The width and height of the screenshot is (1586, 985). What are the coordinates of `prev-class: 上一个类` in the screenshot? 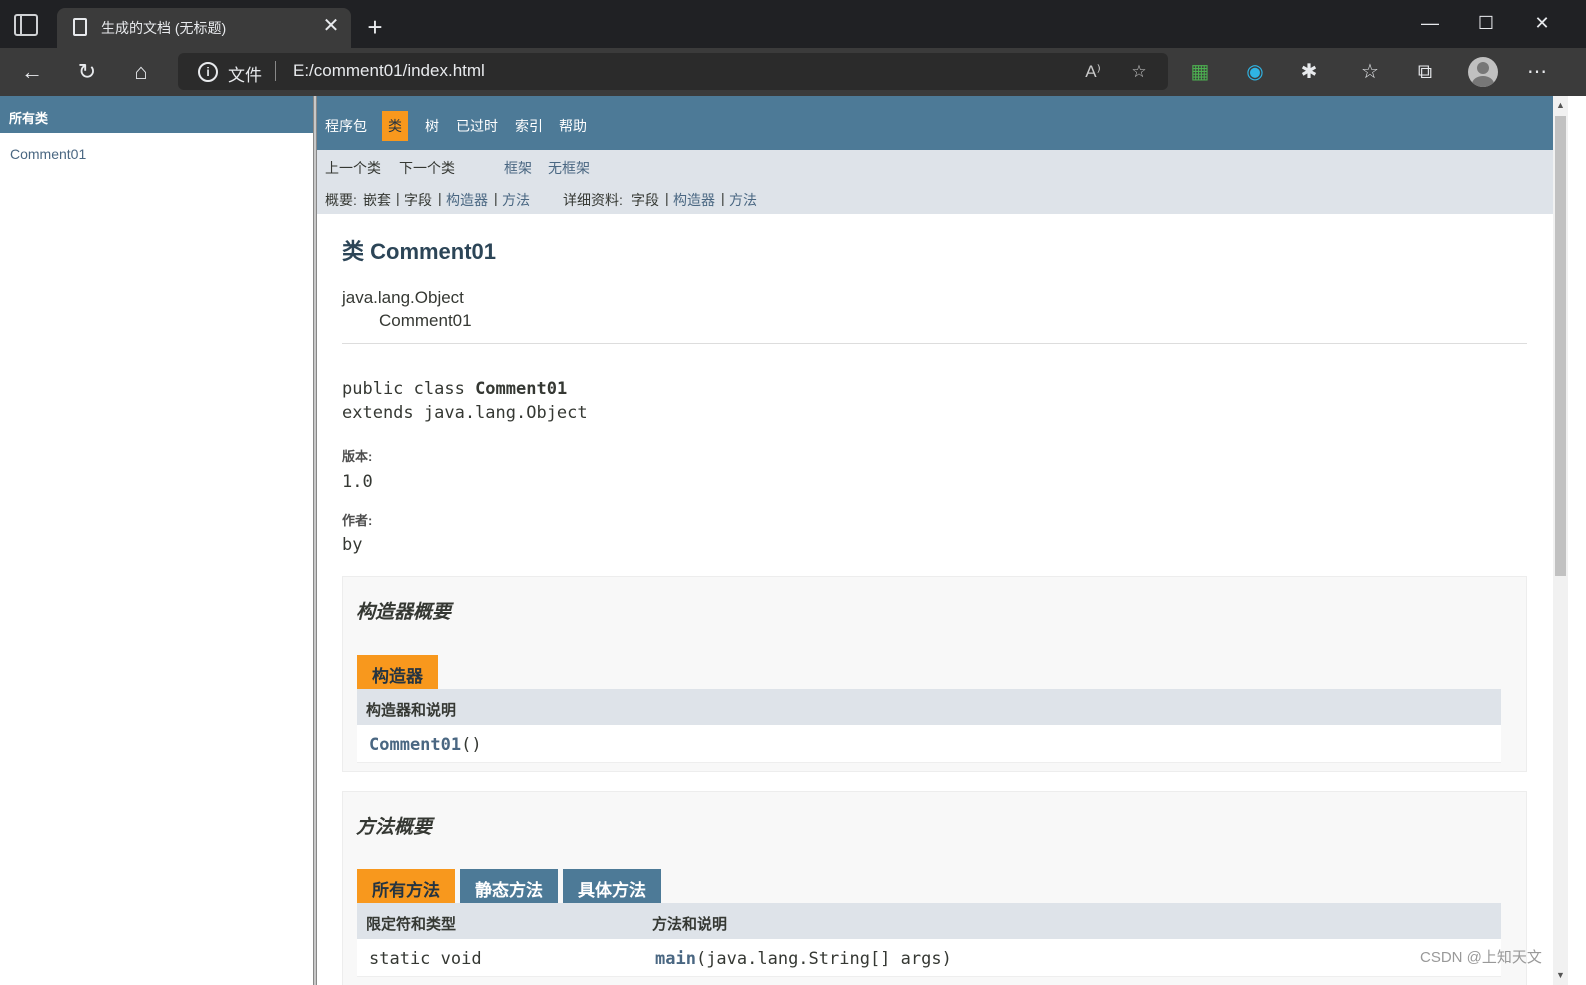 It's located at (353, 168).